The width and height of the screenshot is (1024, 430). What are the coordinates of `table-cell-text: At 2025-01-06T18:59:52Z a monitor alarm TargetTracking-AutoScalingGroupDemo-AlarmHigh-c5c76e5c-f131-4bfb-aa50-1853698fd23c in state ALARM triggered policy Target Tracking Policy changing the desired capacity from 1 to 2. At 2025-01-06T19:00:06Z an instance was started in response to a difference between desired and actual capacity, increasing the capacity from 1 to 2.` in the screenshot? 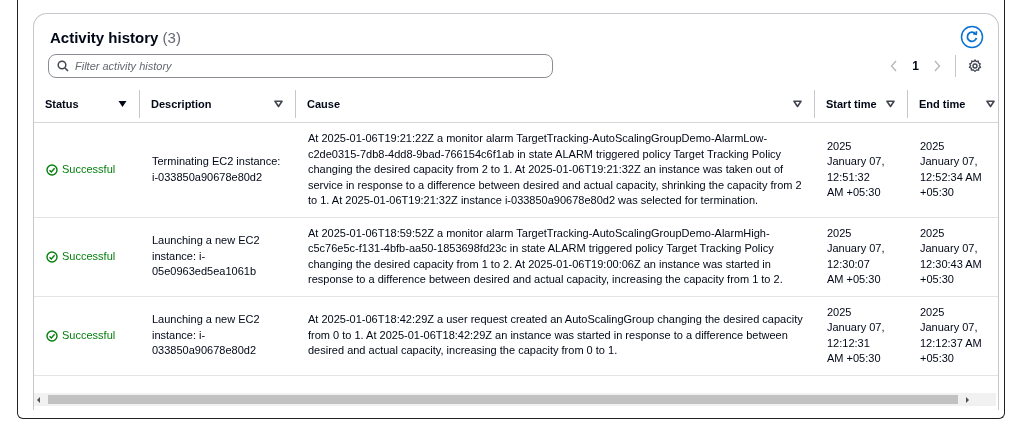 It's located at (546, 256).